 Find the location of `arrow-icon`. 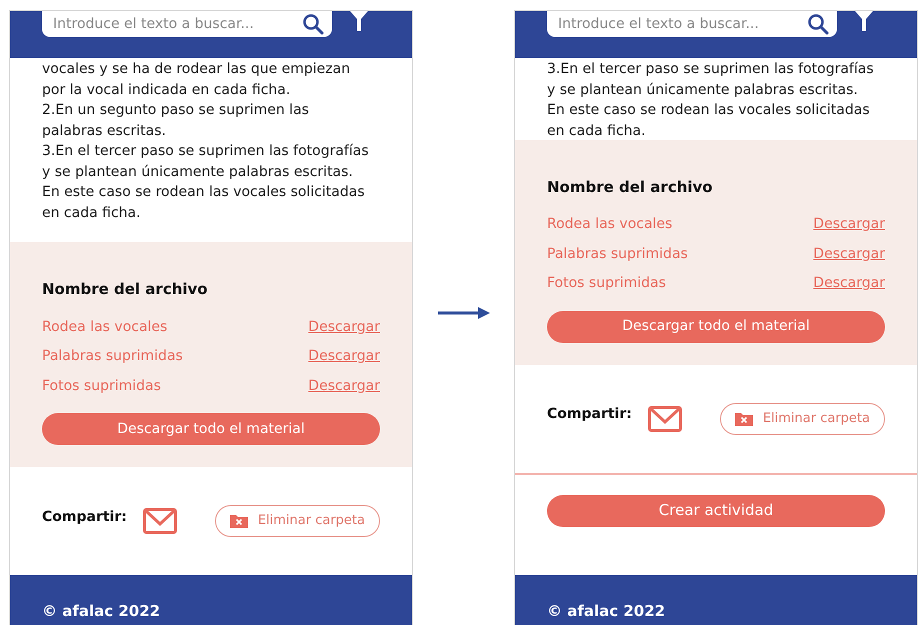

arrow-icon is located at coordinates (464, 313).